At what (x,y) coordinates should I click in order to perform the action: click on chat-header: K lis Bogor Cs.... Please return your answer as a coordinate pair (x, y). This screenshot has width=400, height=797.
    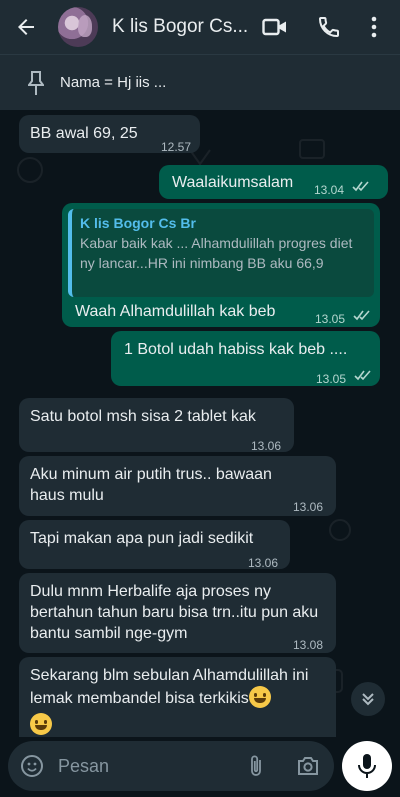
    Looking at the image, I should click on (200, 27).